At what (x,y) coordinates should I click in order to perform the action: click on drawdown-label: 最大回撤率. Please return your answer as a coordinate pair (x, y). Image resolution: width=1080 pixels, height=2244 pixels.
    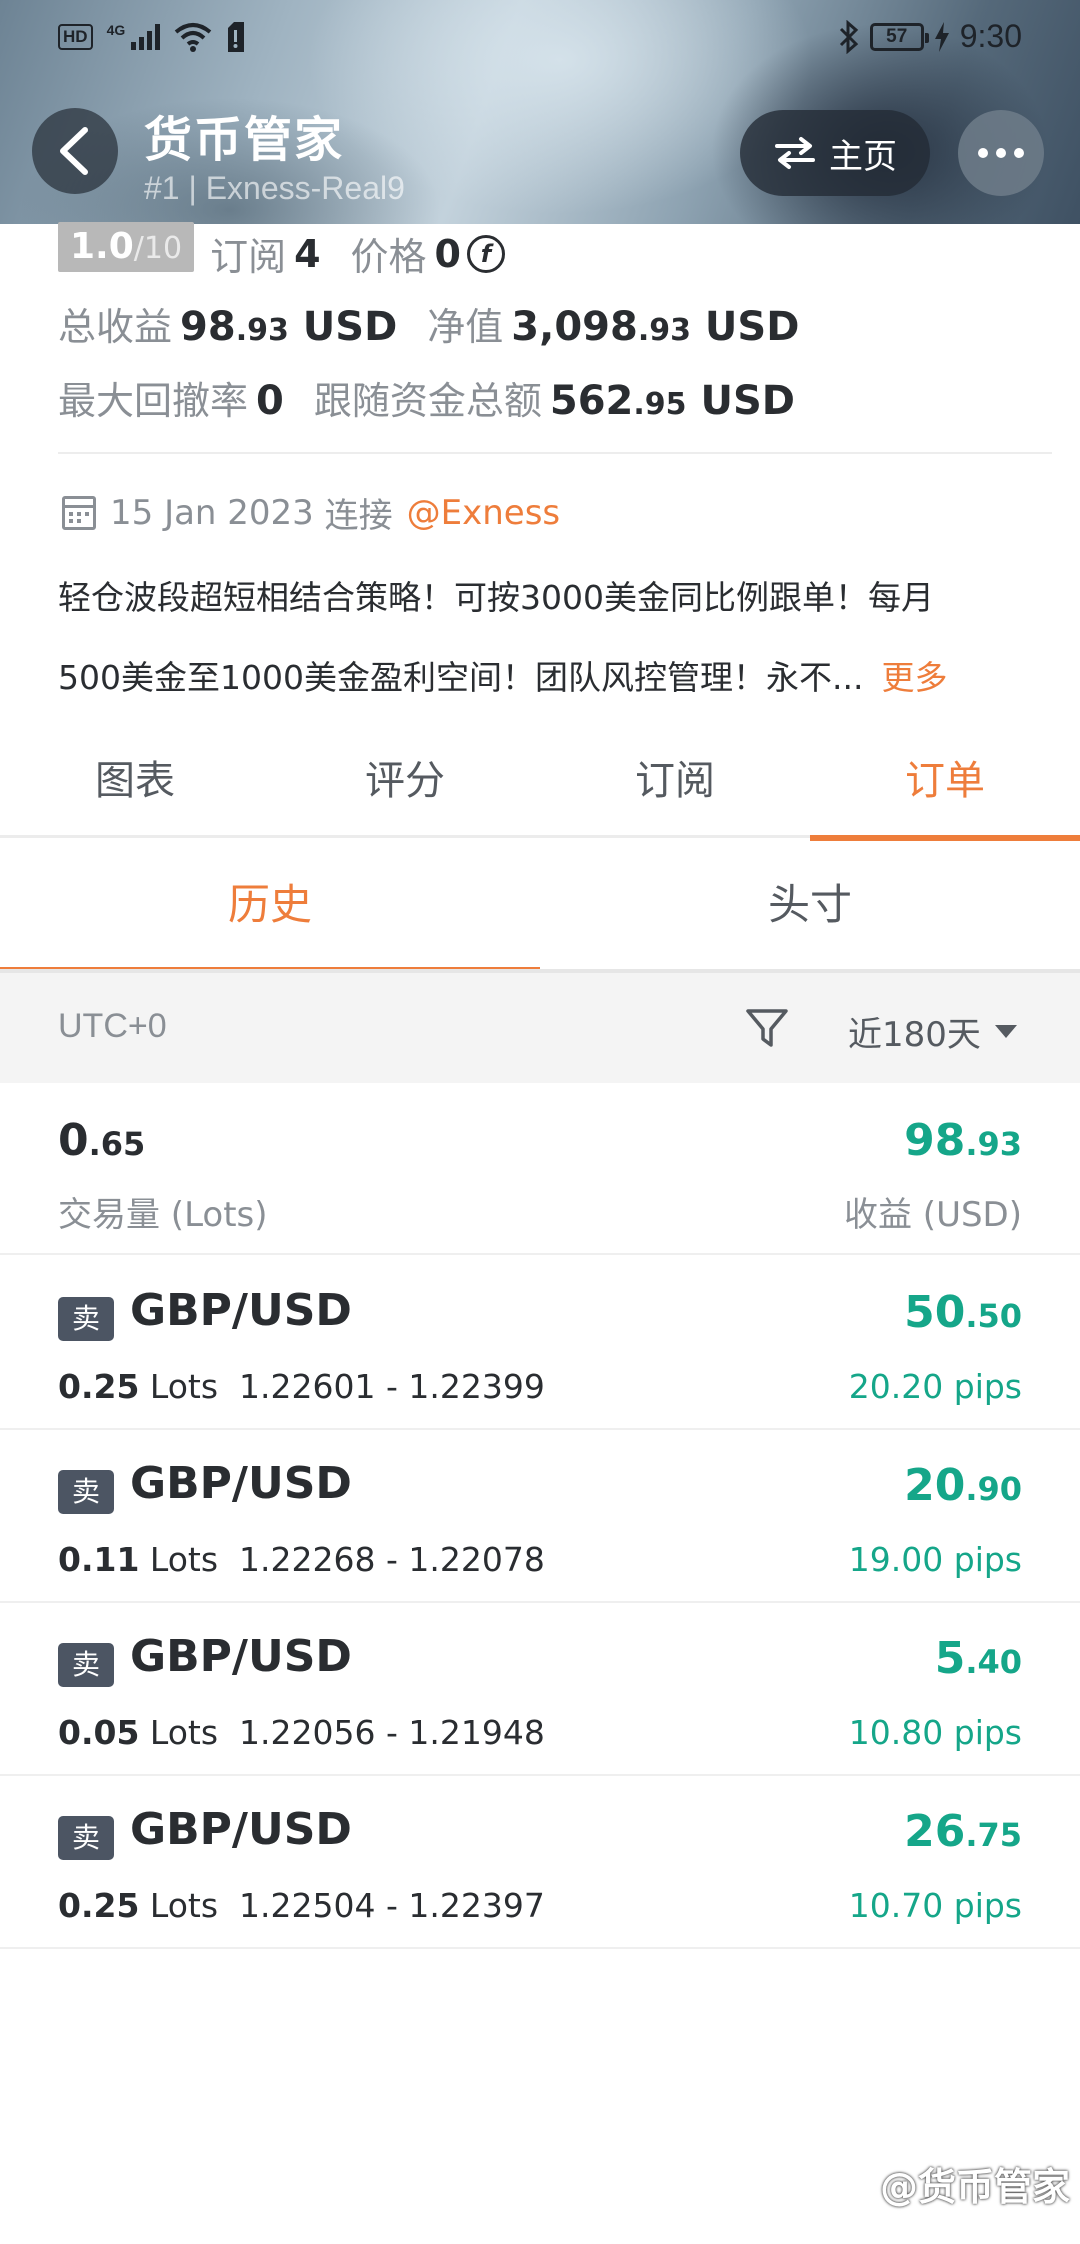
    Looking at the image, I should click on (153, 401).